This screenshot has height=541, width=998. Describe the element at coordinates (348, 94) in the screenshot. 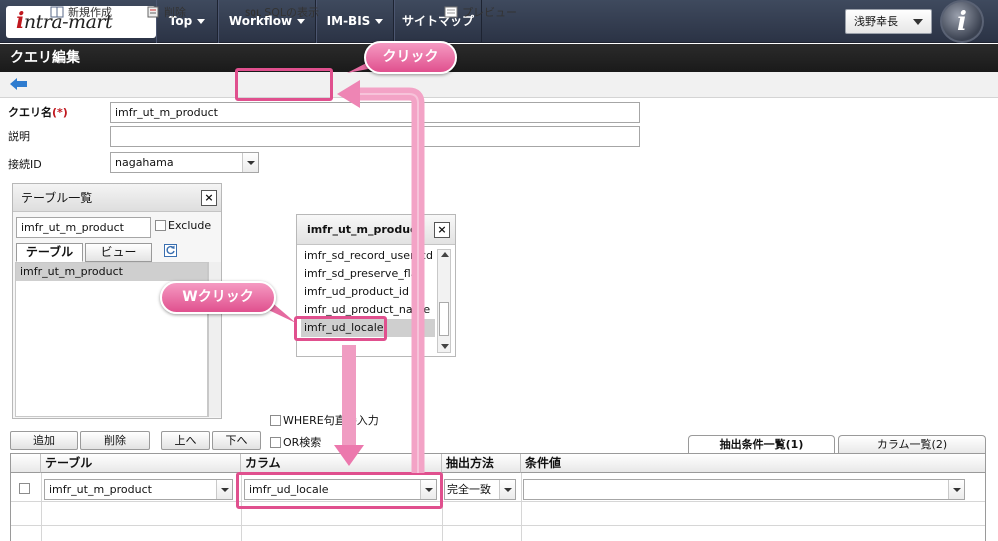

I see `arrow-head-sql` at that location.